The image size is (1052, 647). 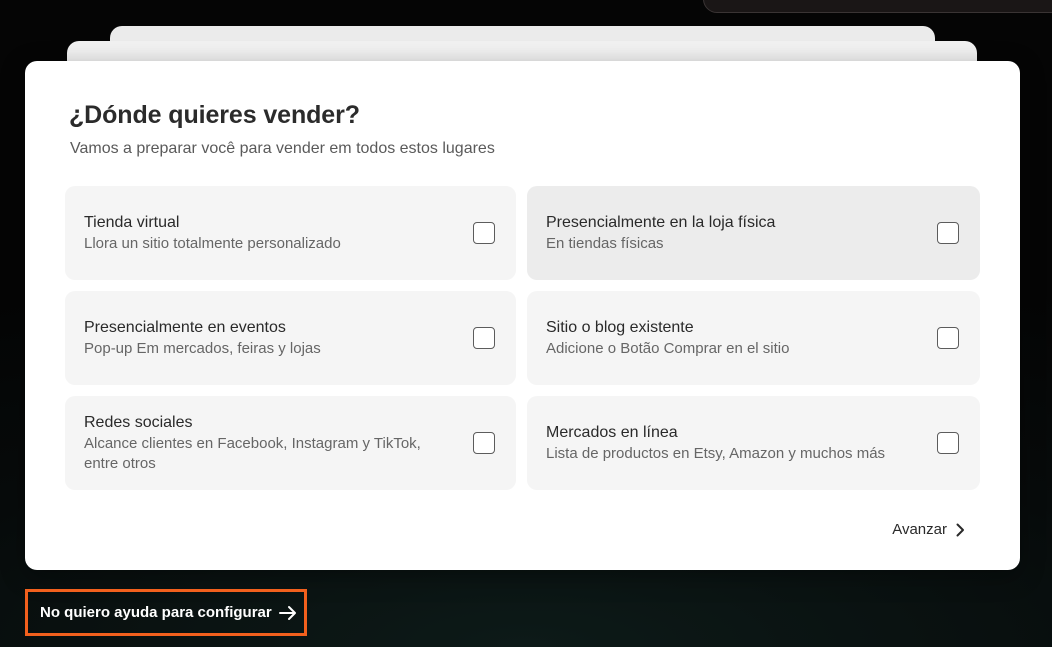 I want to click on next-button: Avanzar, so click(x=928, y=529).